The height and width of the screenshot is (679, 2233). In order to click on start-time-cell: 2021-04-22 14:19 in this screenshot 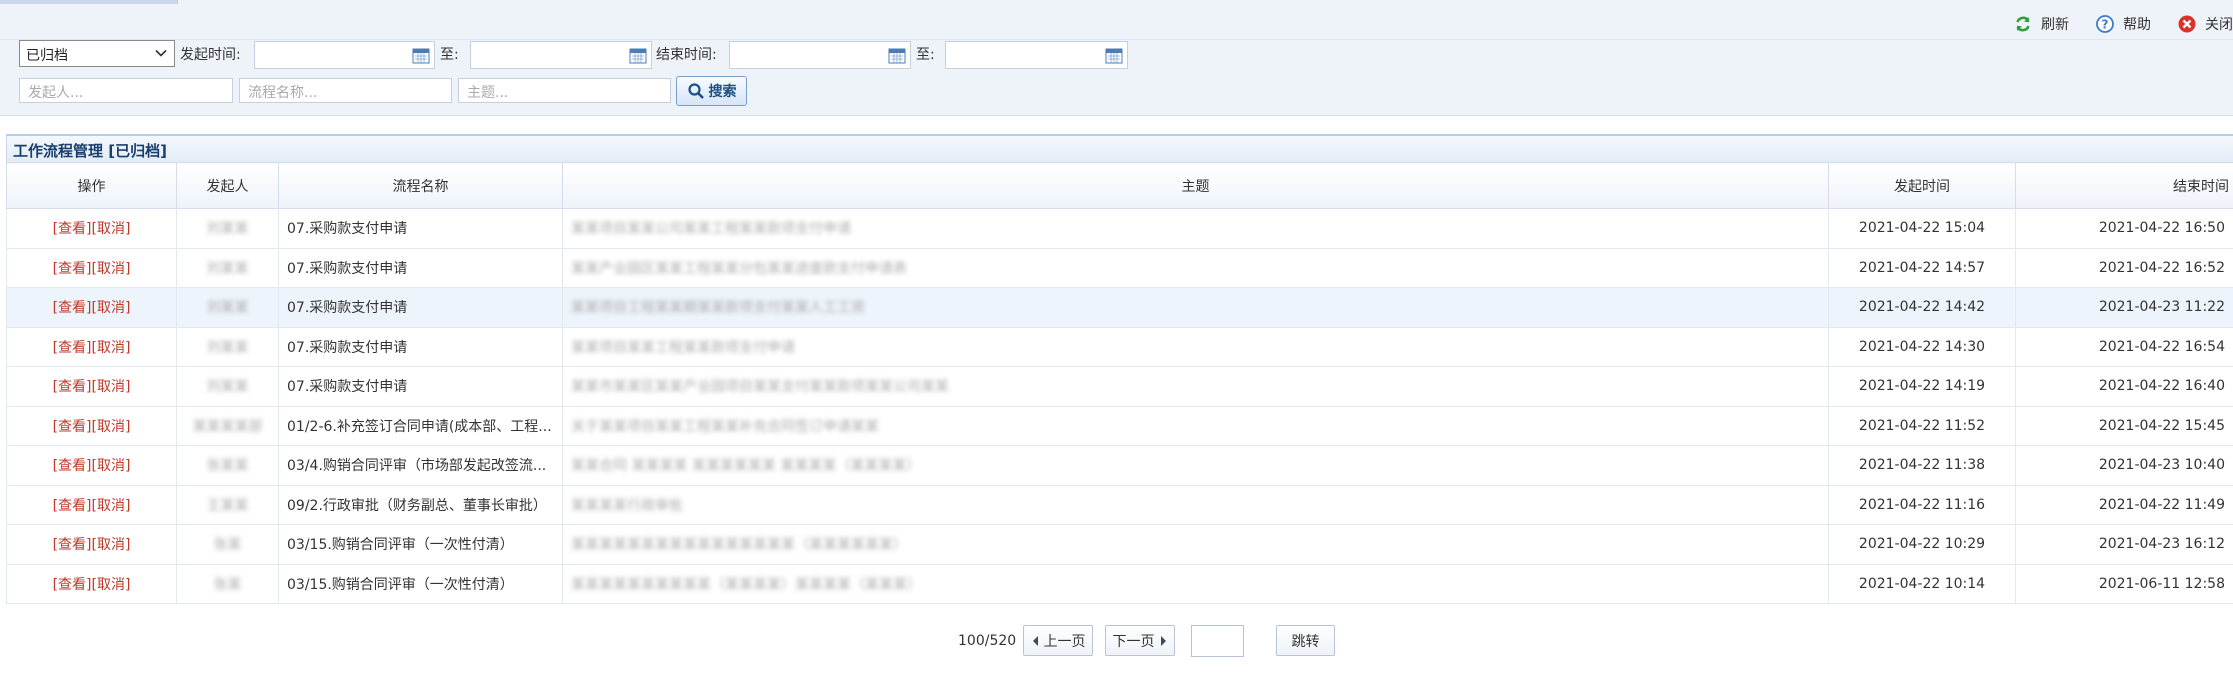, I will do `click(1922, 386)`.